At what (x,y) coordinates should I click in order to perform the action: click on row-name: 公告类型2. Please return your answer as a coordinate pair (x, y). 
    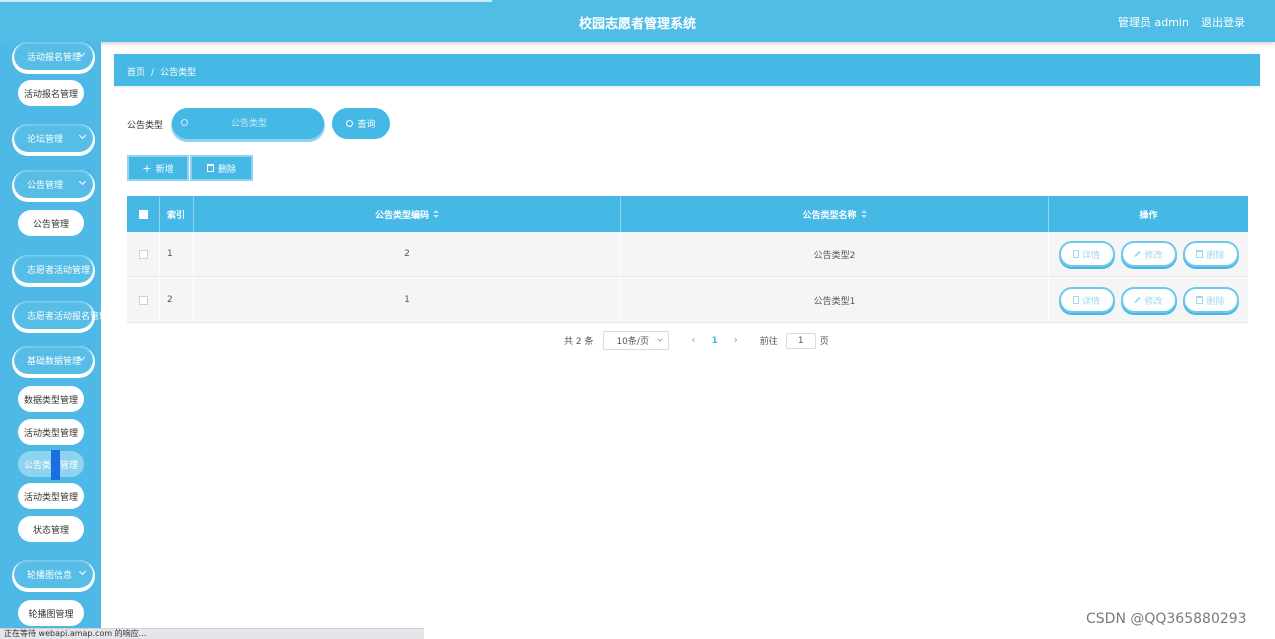
    Looking at the image, I should click on (835, 254).